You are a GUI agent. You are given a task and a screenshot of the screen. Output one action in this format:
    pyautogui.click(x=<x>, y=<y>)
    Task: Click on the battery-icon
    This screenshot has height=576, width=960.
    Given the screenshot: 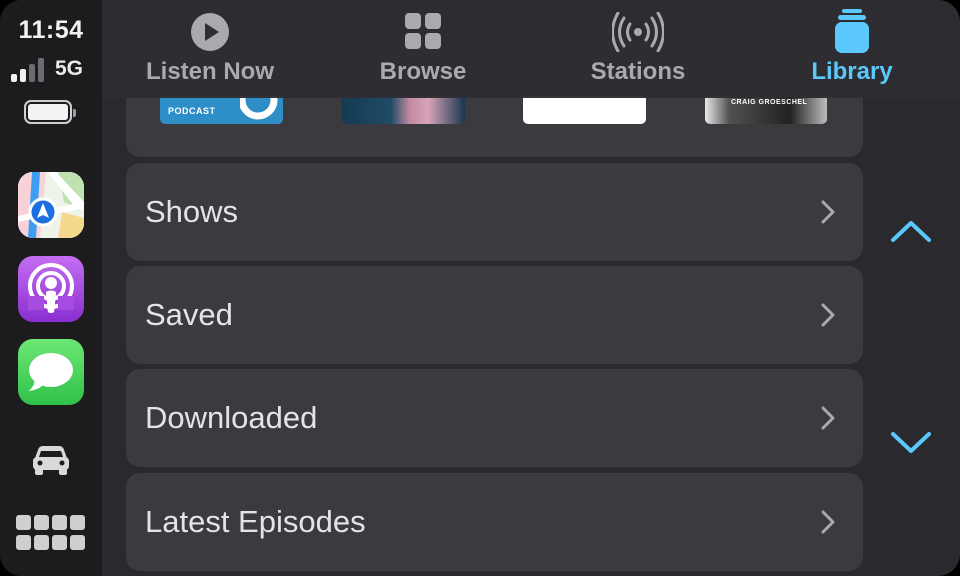 What is the action you would take?
    pyautogui.click(x=50, y=112)
    